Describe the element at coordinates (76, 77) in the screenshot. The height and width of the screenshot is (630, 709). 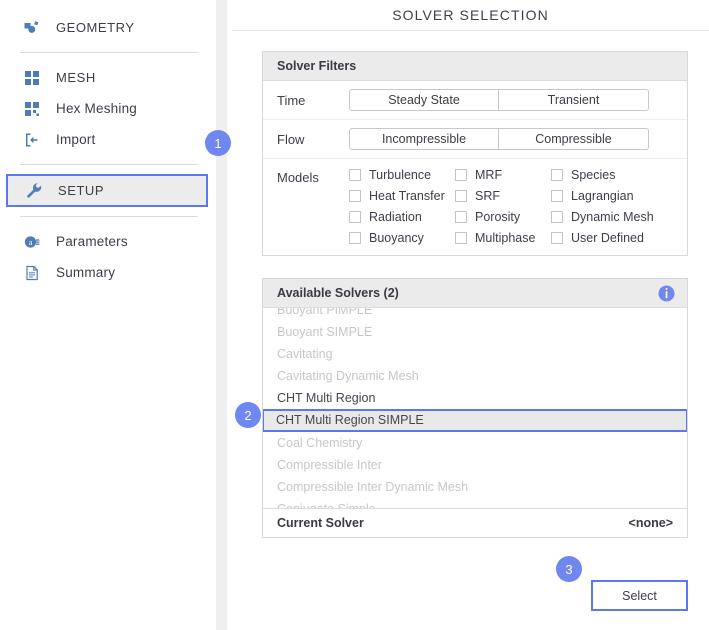
I see `sidebar-item-label: MESH` at that location.